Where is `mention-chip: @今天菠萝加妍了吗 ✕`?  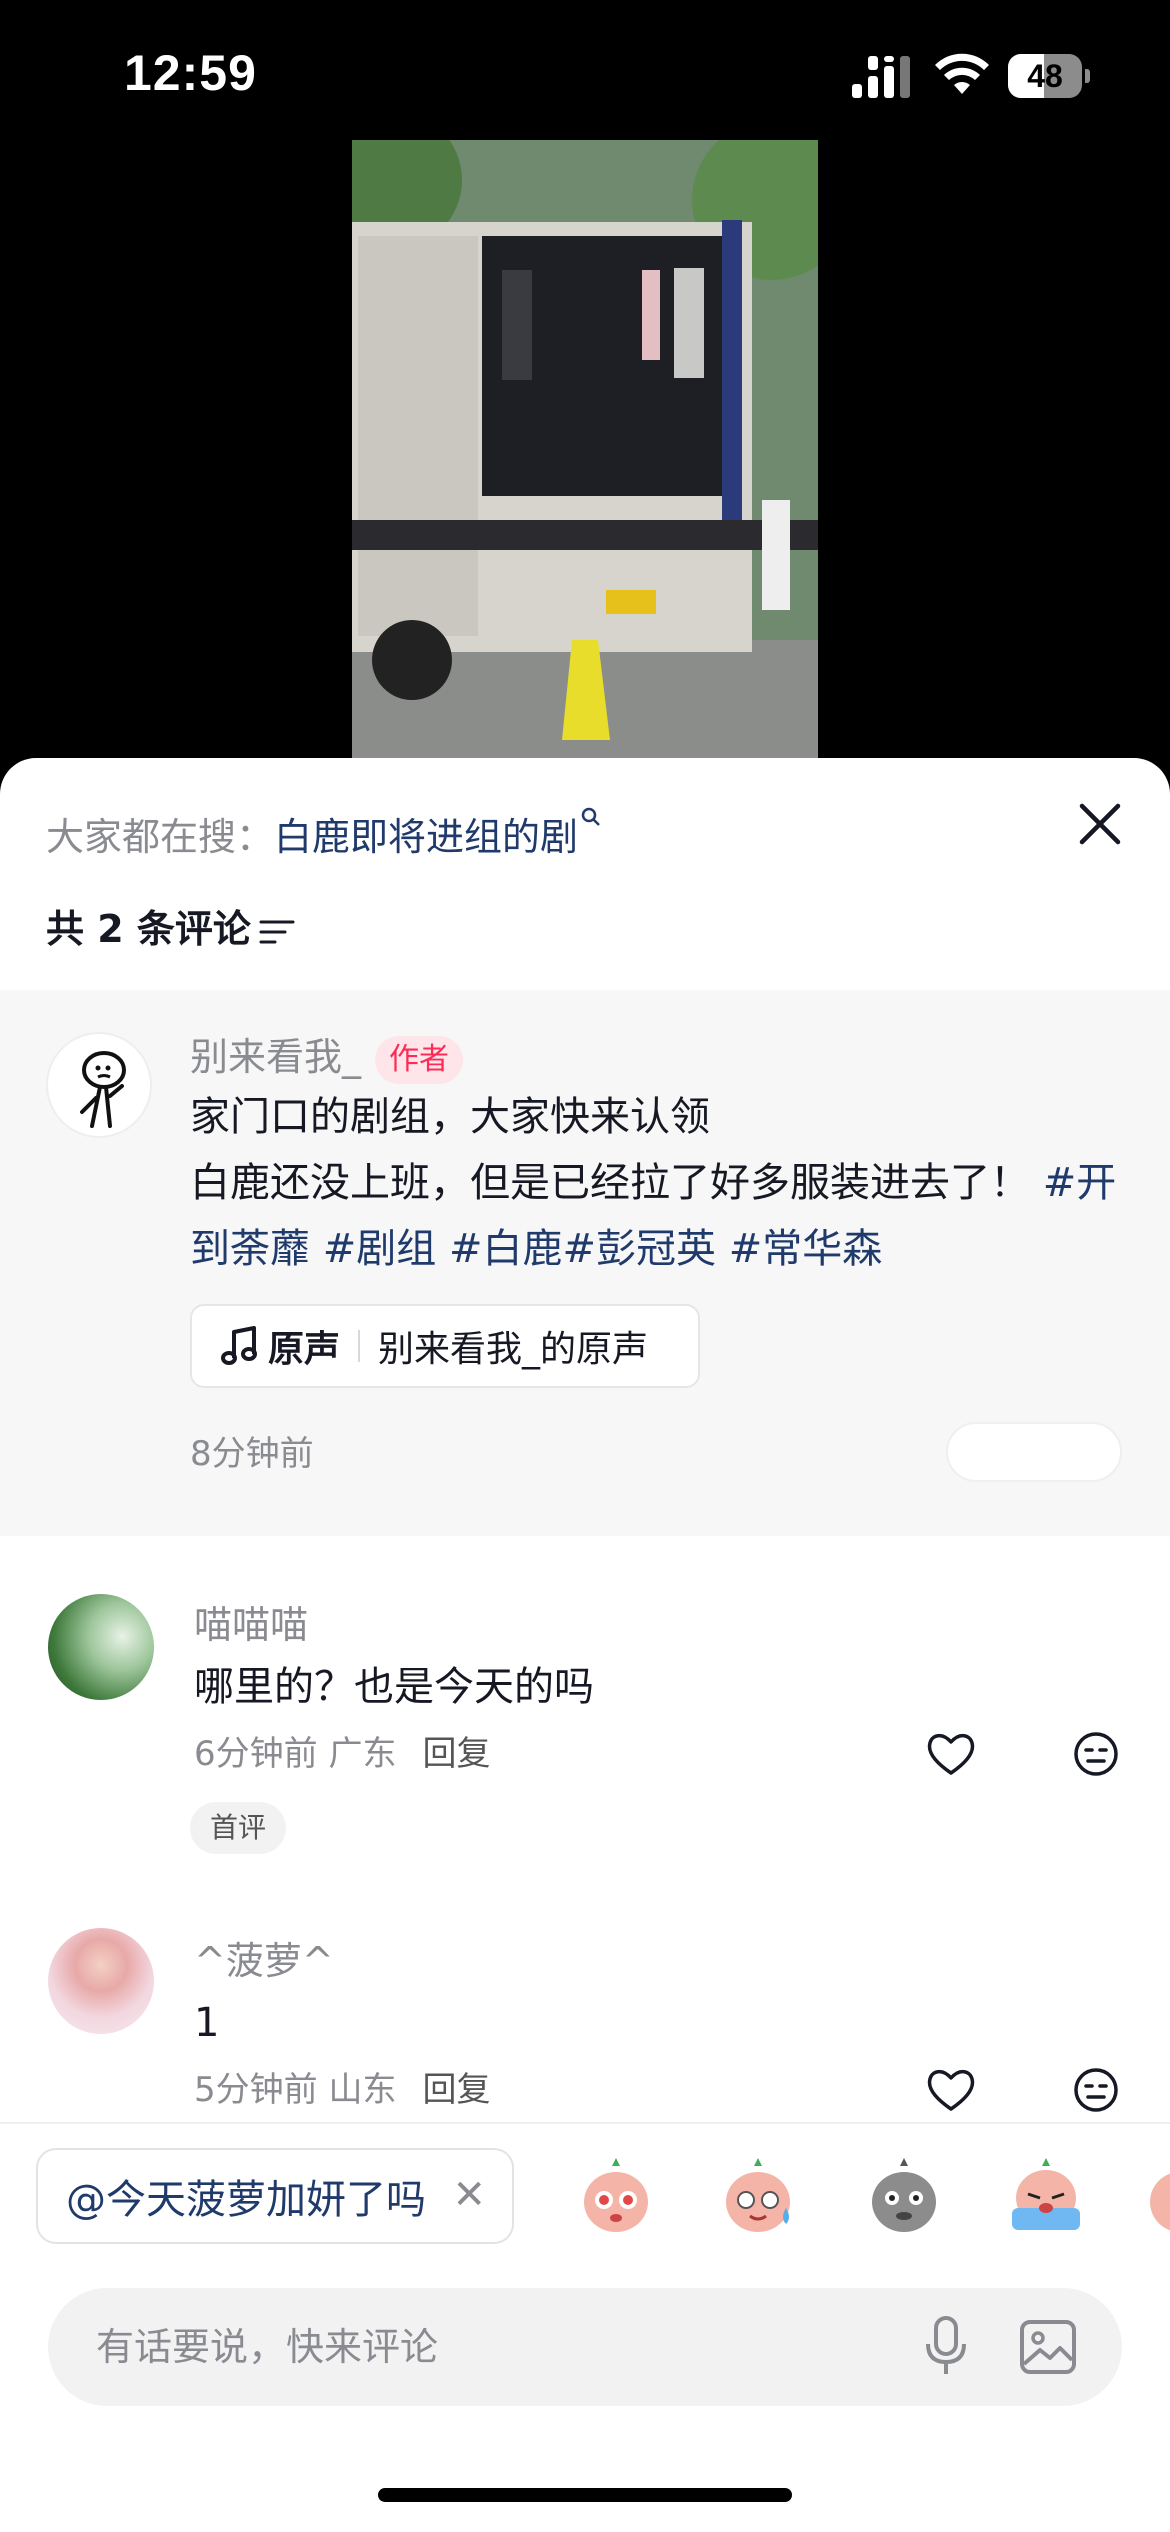
mention-chip: @今天菠萝加妍了吗 ✕ is located at coordinates (275, 2196).